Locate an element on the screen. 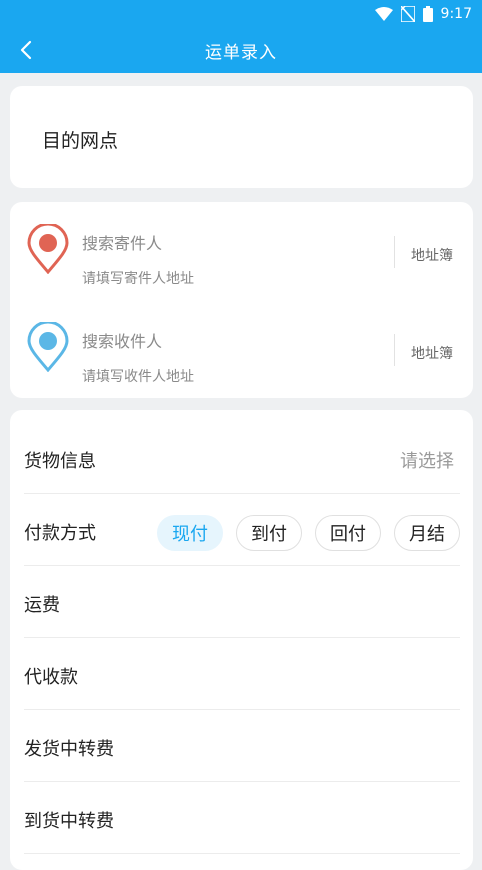  arrive-transfer-fee-label: 到货中转费 is located at coordinates (69, 821).